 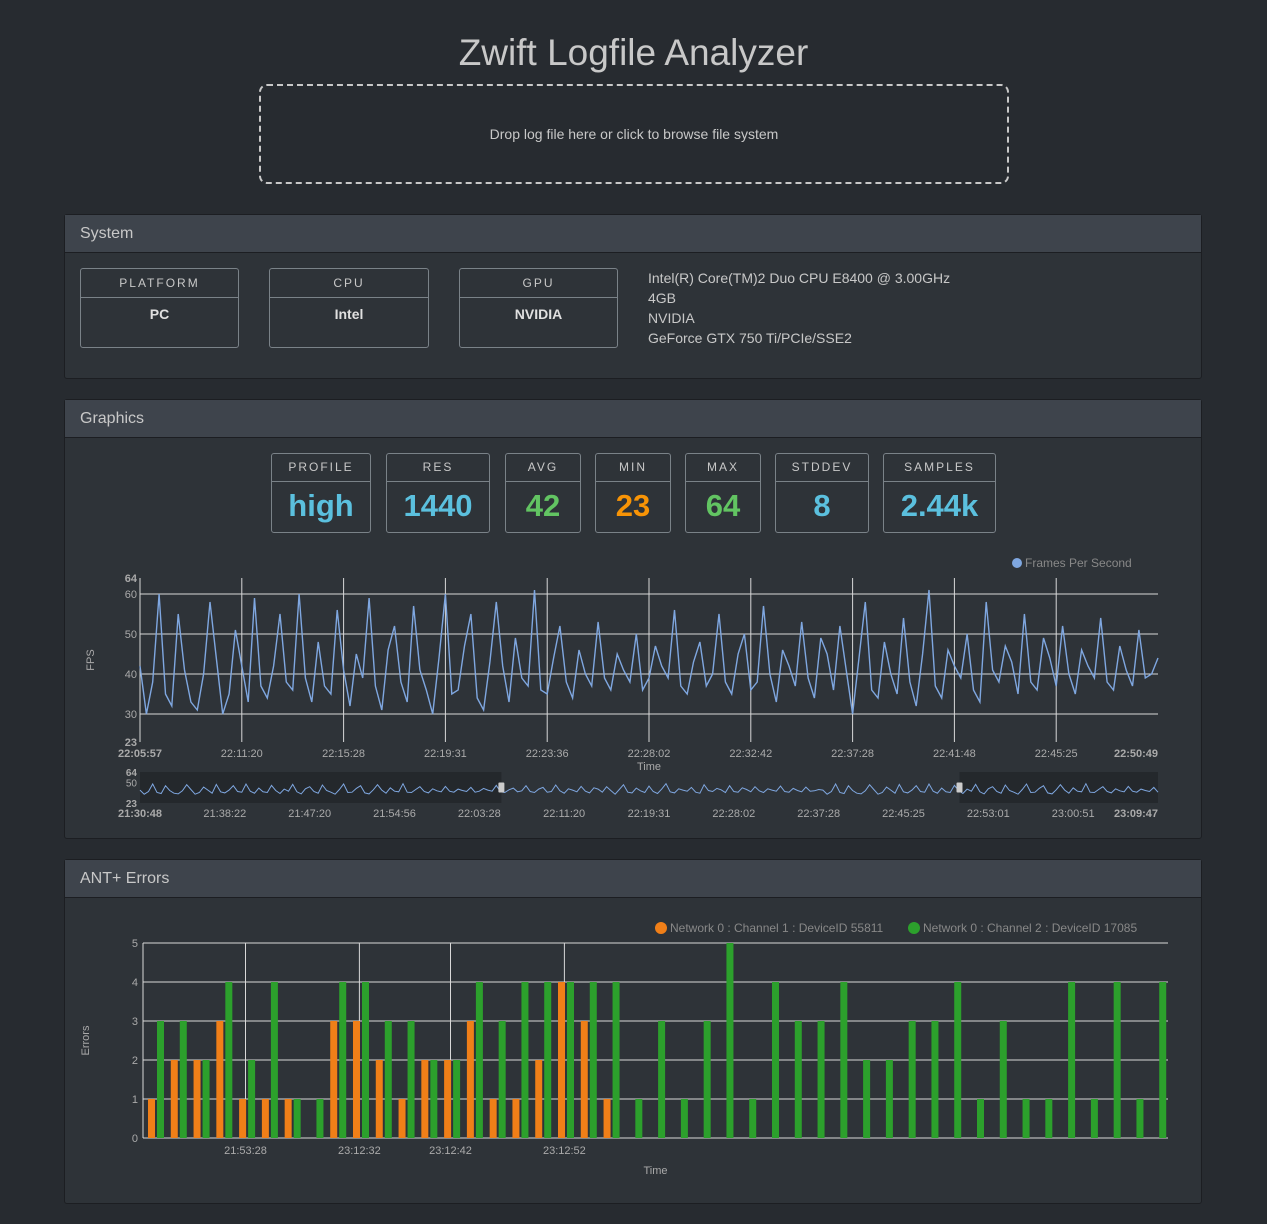 What do you see at coordinates (633, 879) in the screenshot?
I see `ant-errors-panel-heading: ANT+ Errors` at bounding box center [633, 879].